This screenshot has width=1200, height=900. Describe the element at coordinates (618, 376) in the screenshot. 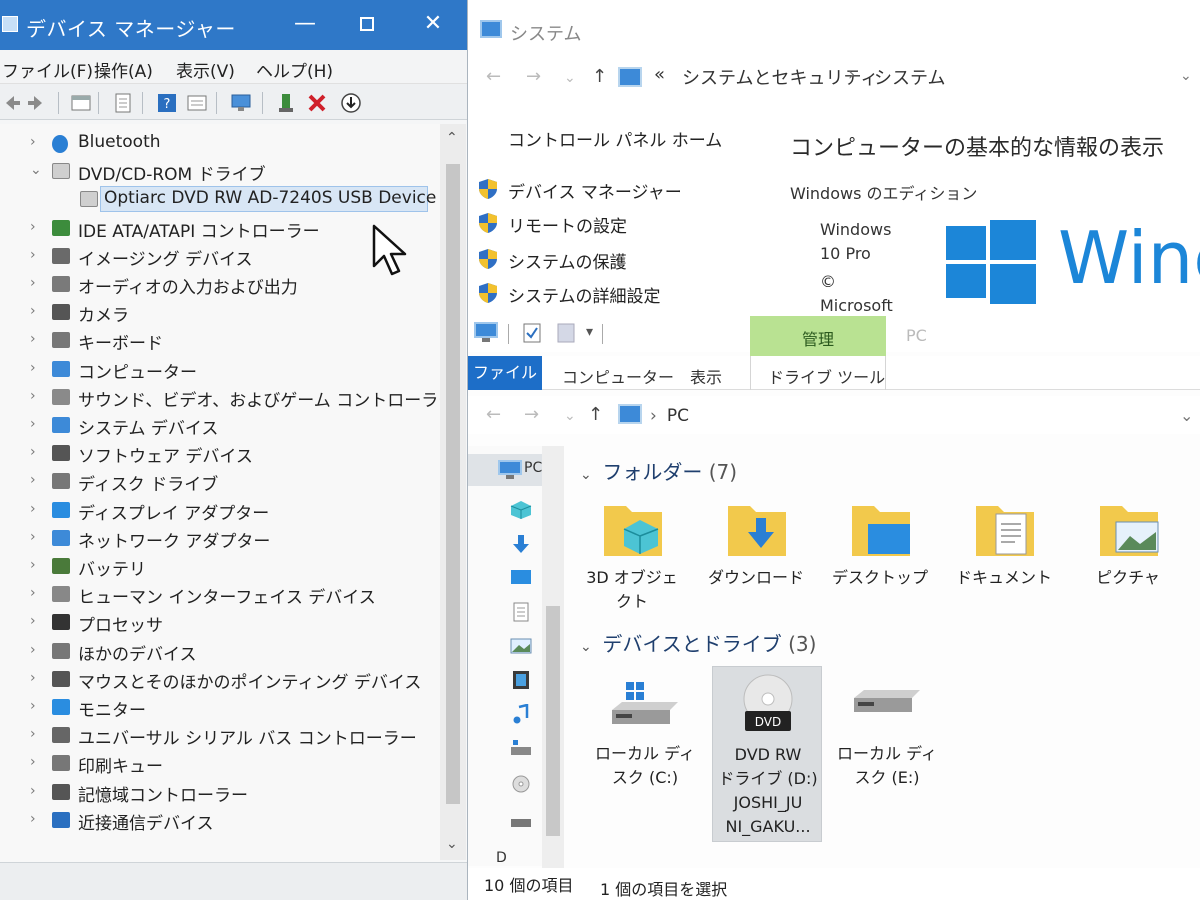

I see `tab-computer: コンピューター` at that location.